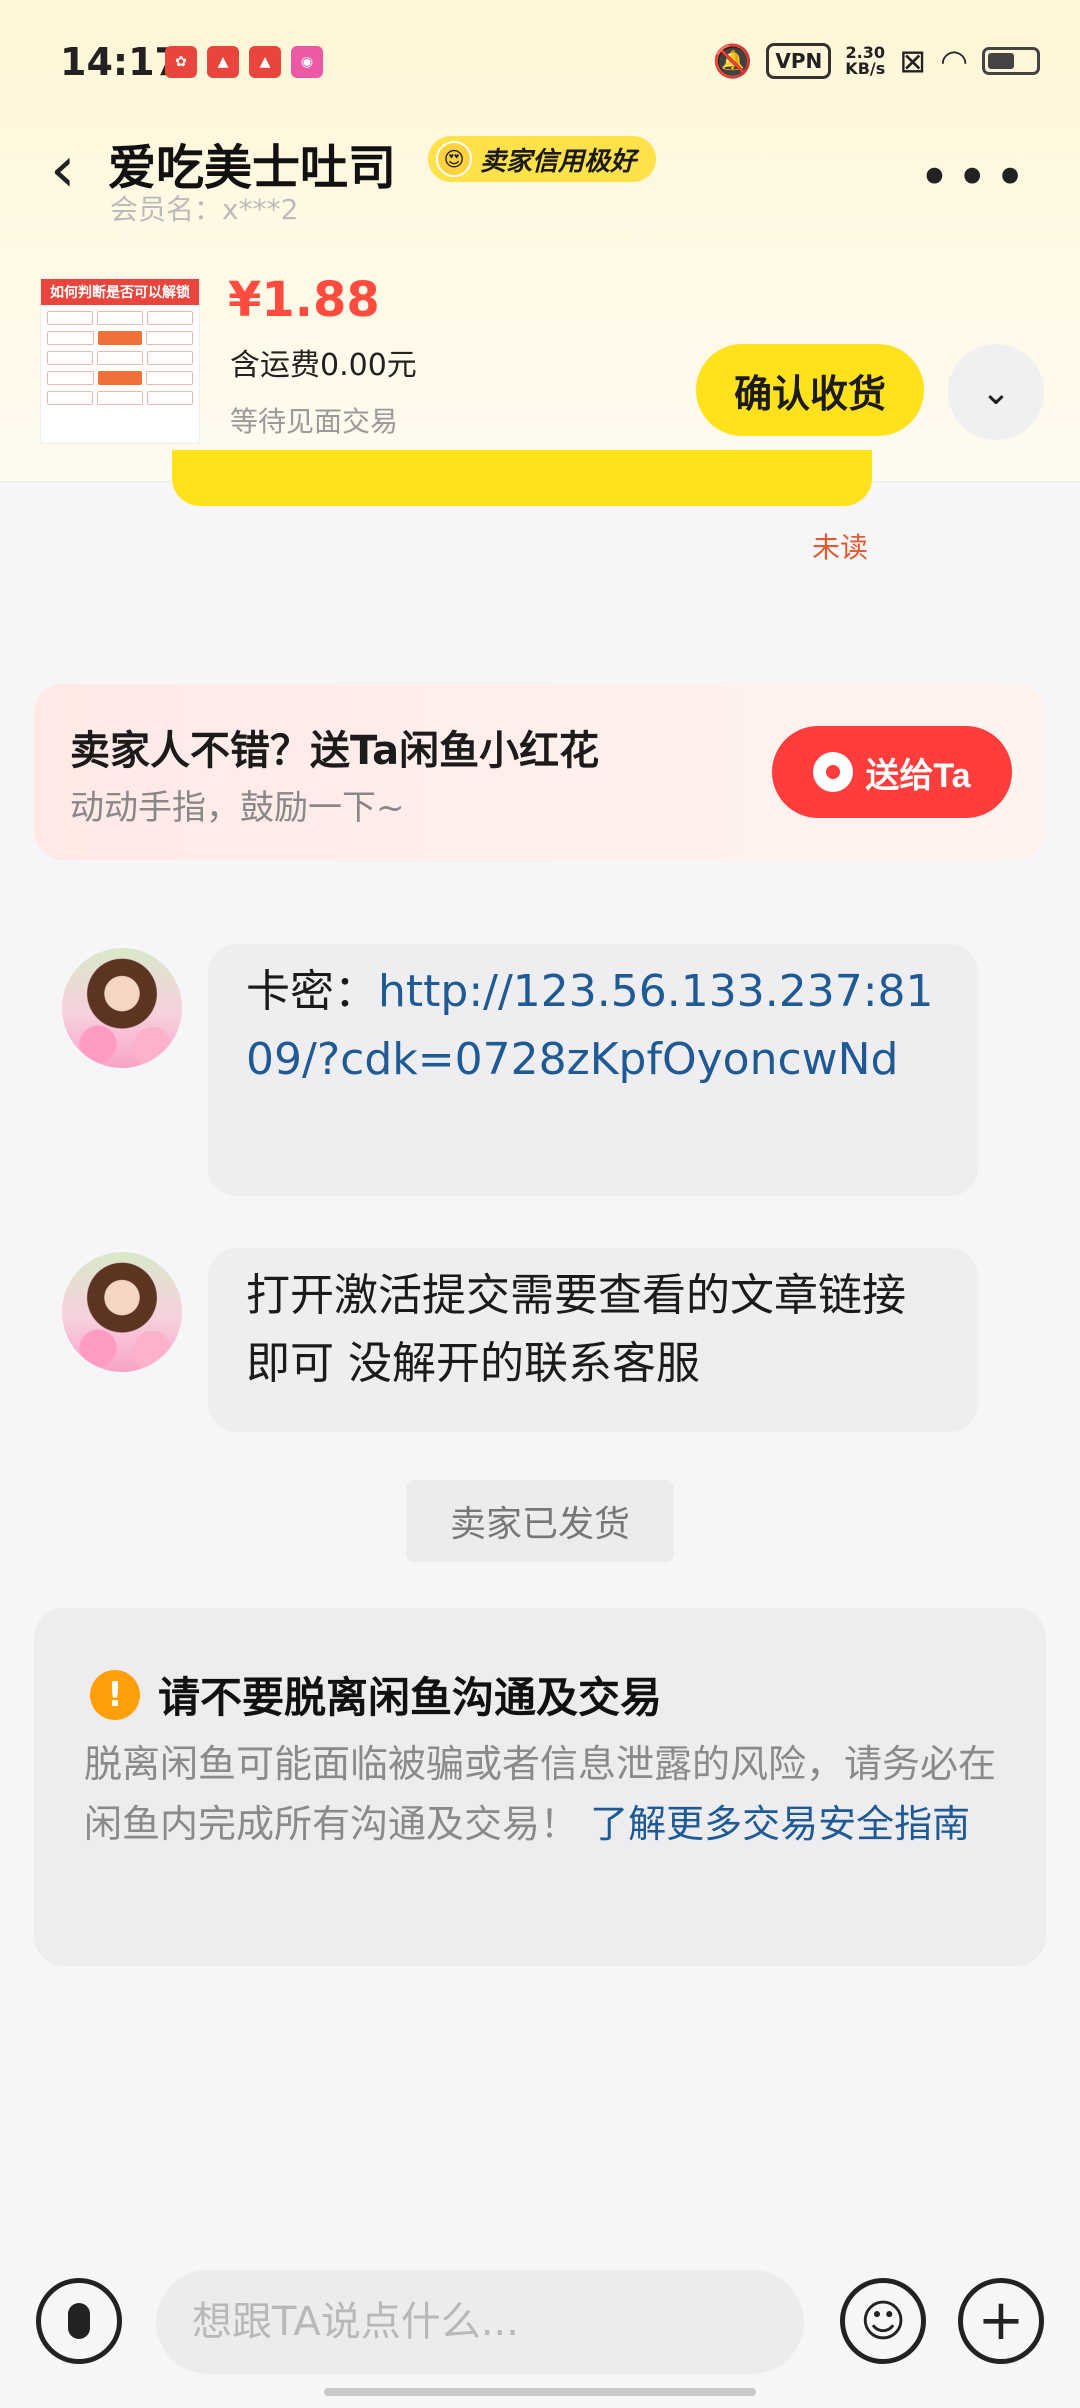  What do you see at coordinates (540, 60) in the screenshot?
I see `status-bar: 14:17 ✿ ▲ ▲ ◉ 🔕 VPN 2.30 KB/s ⊠ ◠` at bounding box center [540, 60].